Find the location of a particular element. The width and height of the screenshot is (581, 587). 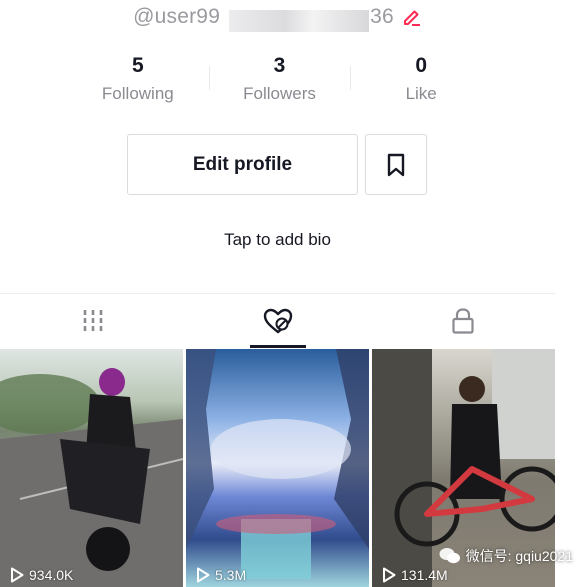

likes-count: 0 is located at coordinates (421, 65).